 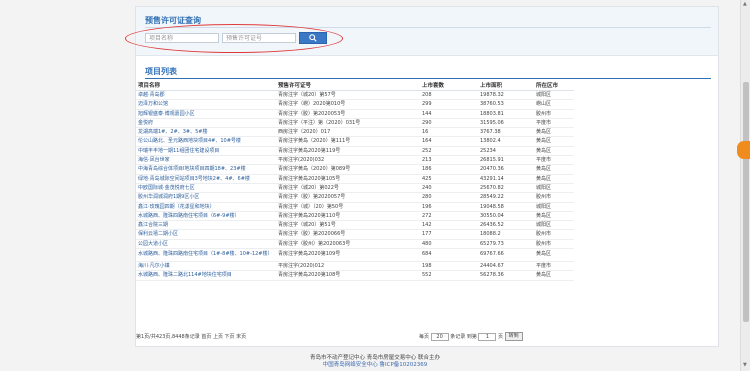 What do you see at coordinates (206, 104) in the screenshot?
I see `project-name-cell: 迈泽万和公馆` at bounding box center [206, 104].